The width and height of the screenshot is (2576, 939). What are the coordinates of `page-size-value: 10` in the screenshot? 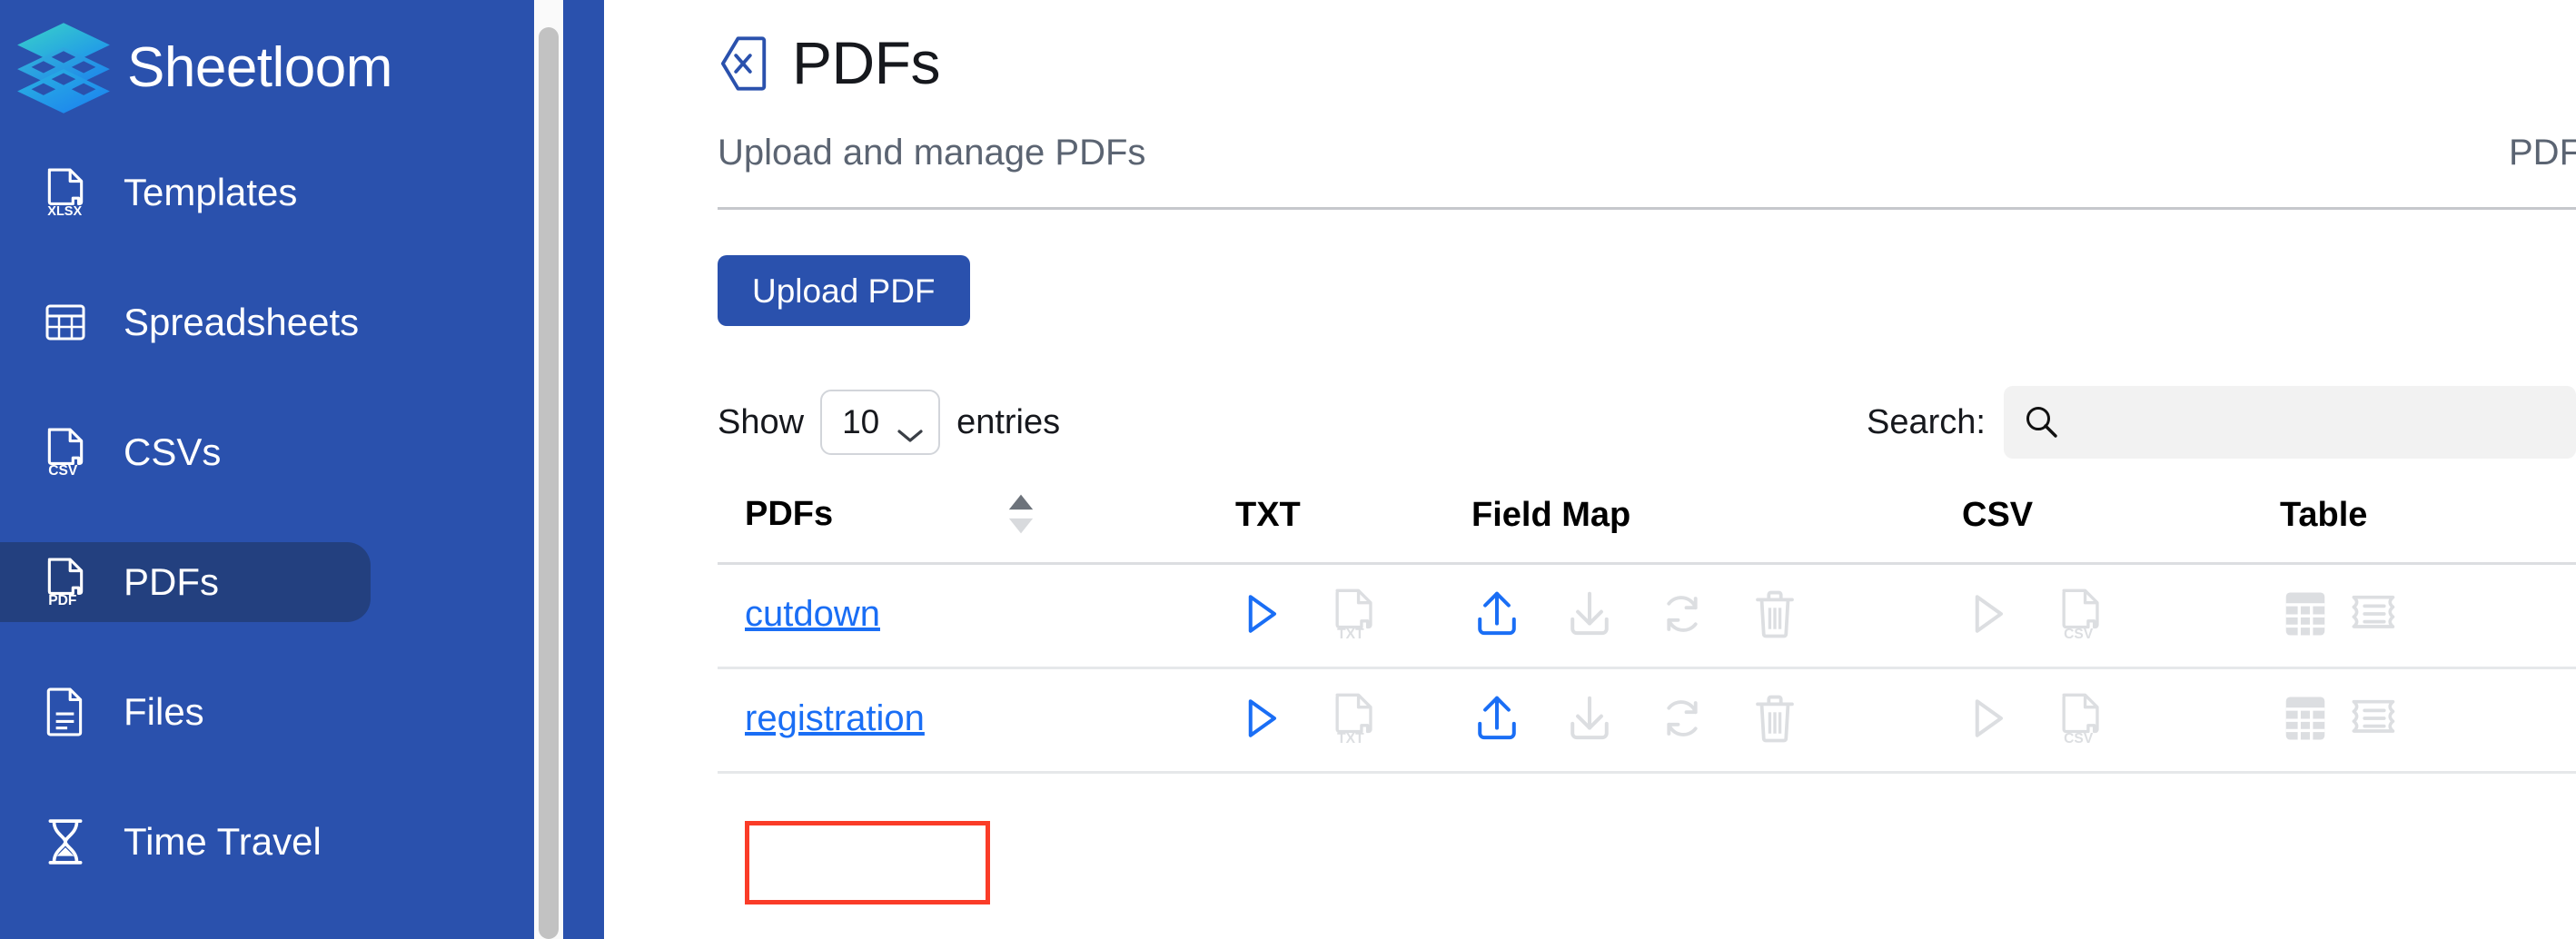 It's located at (861, 421).